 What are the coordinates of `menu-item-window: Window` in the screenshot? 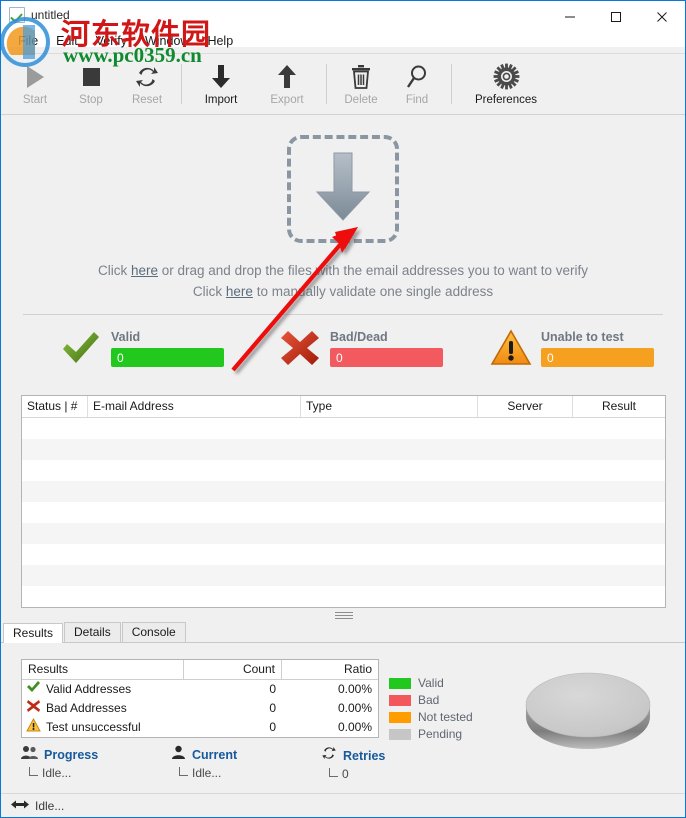 It's located at (167, 41).